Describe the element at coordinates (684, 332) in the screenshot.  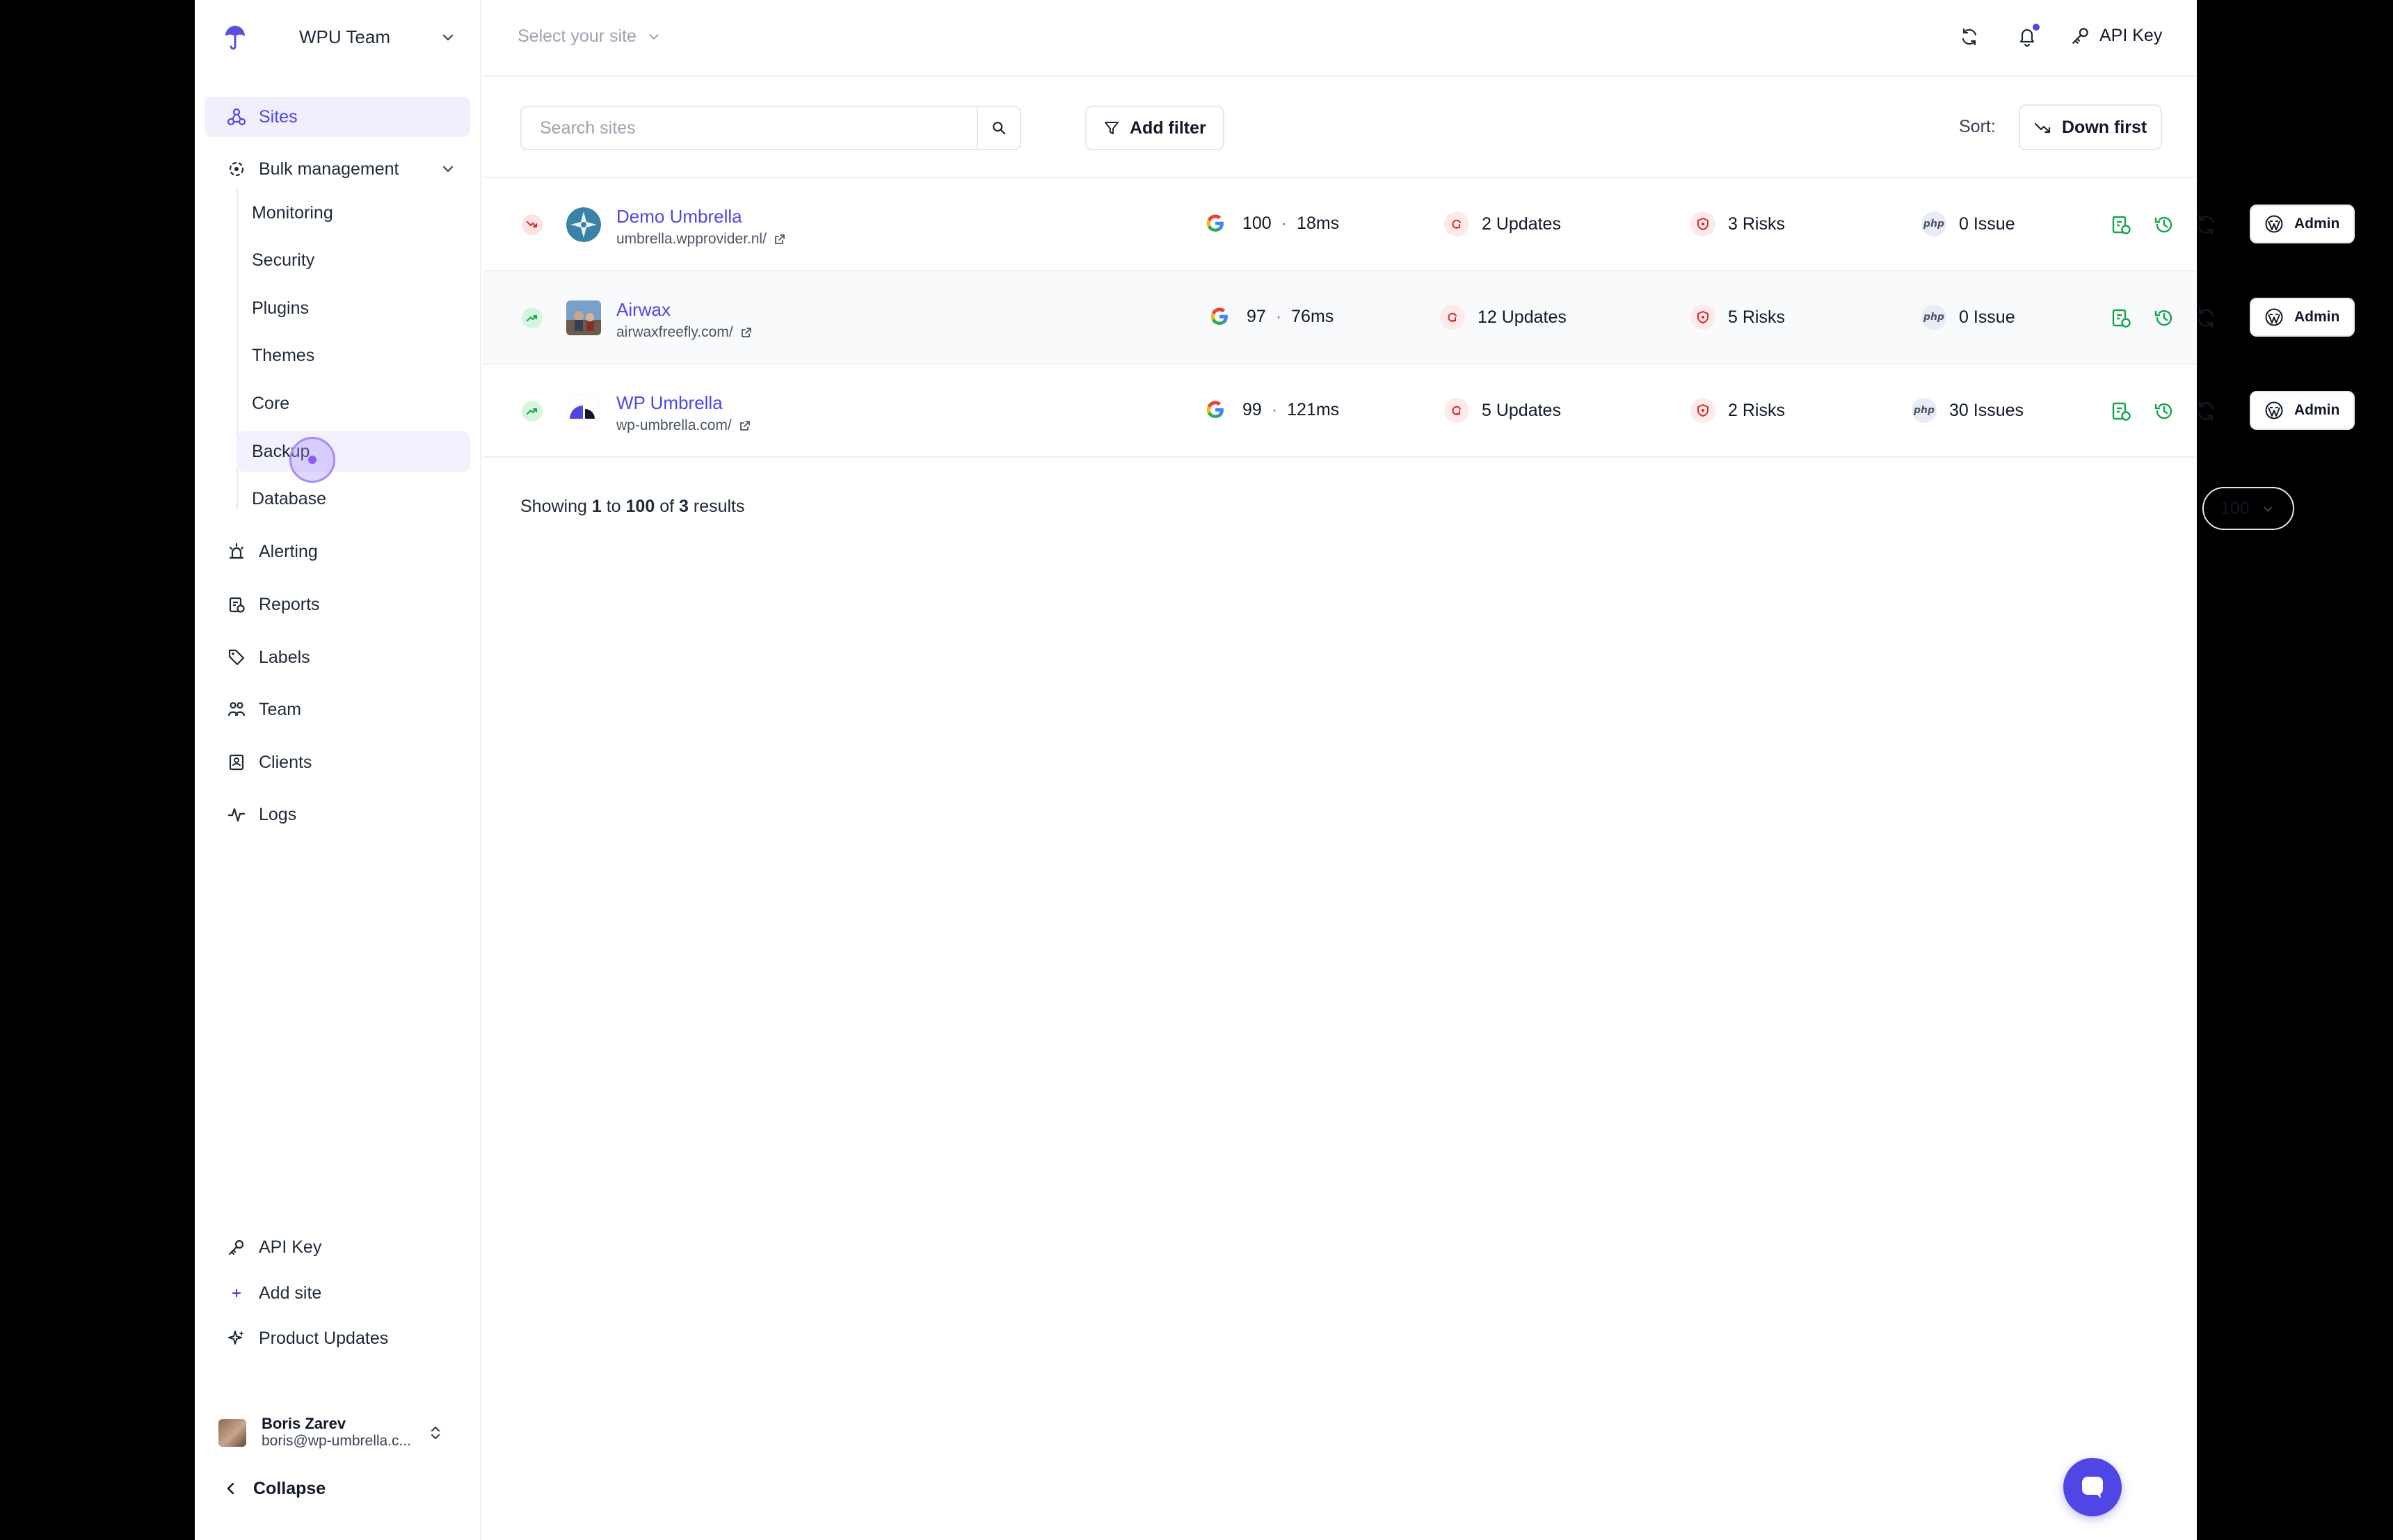
I see `site-url-link: airwaxfreefly.com/` at that location.